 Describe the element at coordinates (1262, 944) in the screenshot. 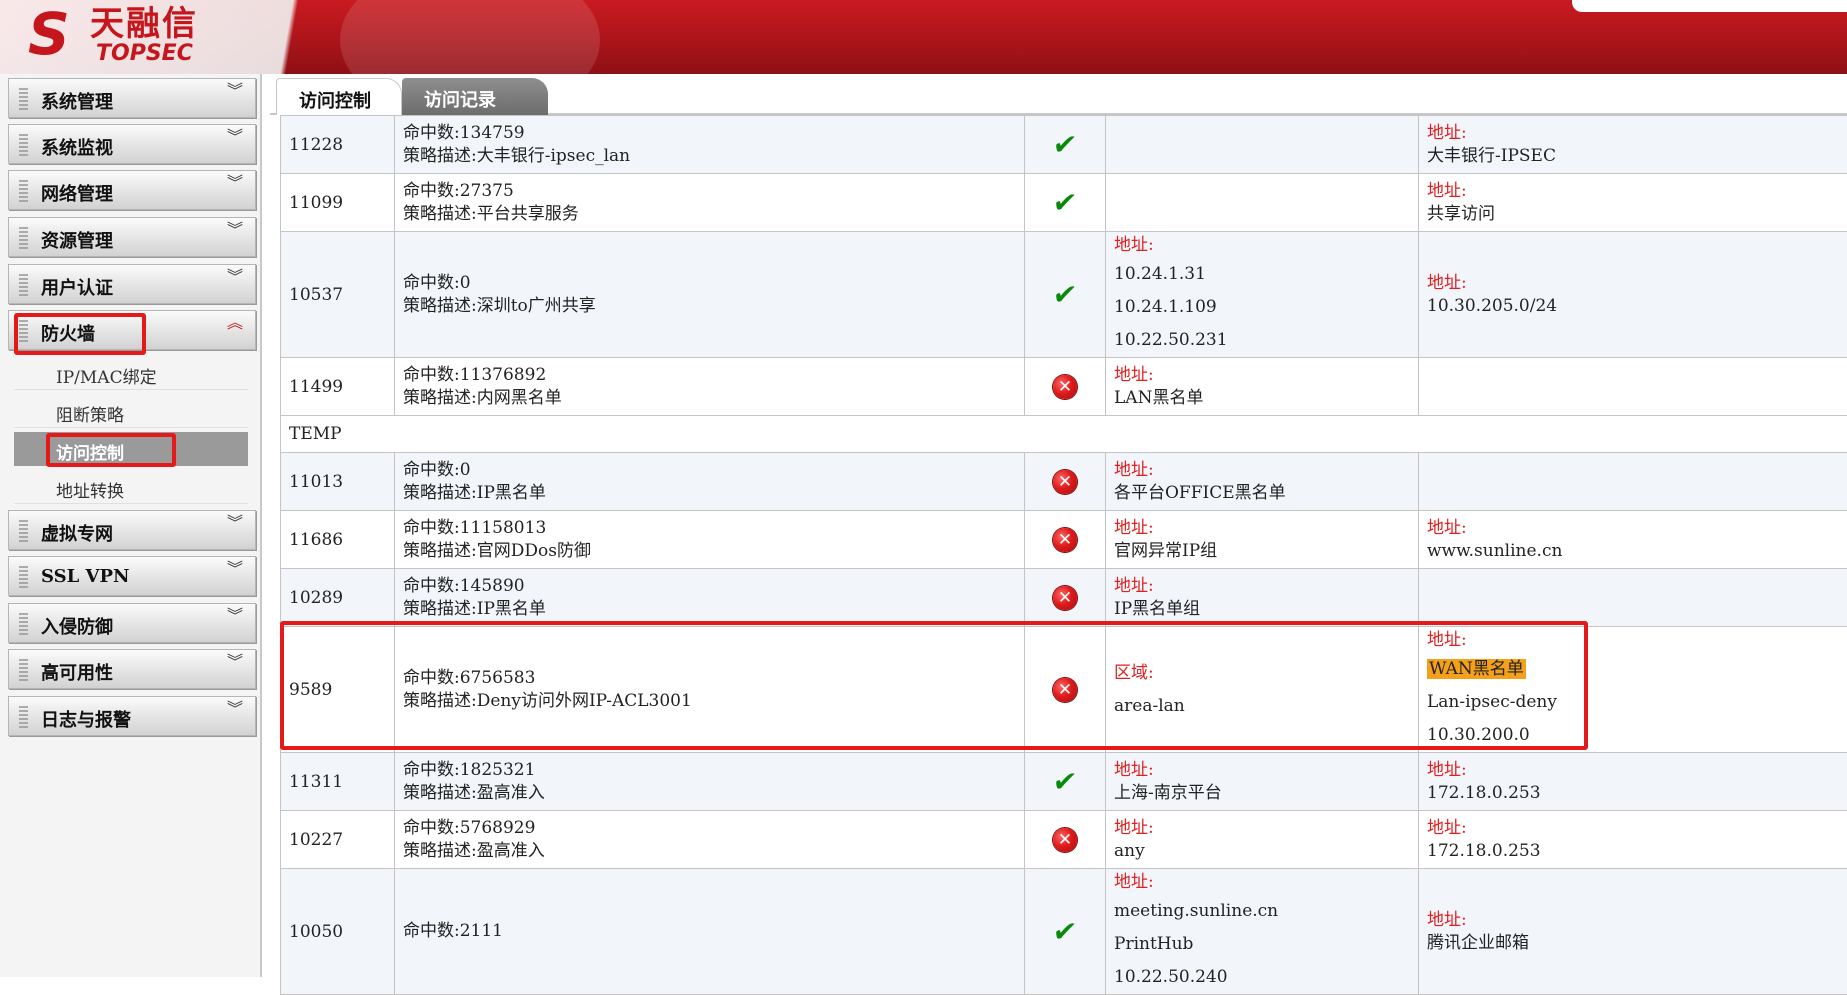

I see `address-value: PrintHub` at that location.